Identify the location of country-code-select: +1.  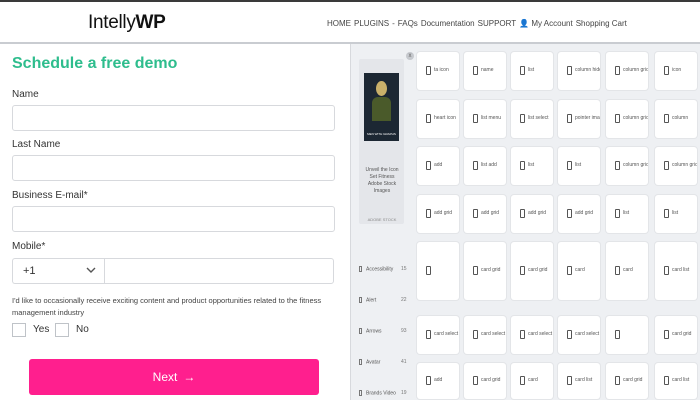
(58, 271).